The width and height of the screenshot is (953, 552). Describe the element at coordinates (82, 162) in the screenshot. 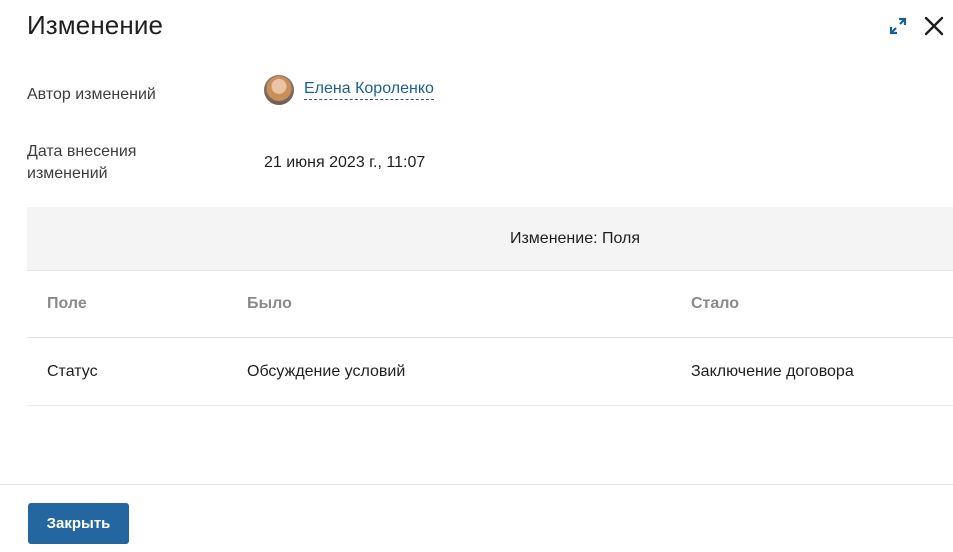

I see `date-label: Дата внесения изменений` at that location.